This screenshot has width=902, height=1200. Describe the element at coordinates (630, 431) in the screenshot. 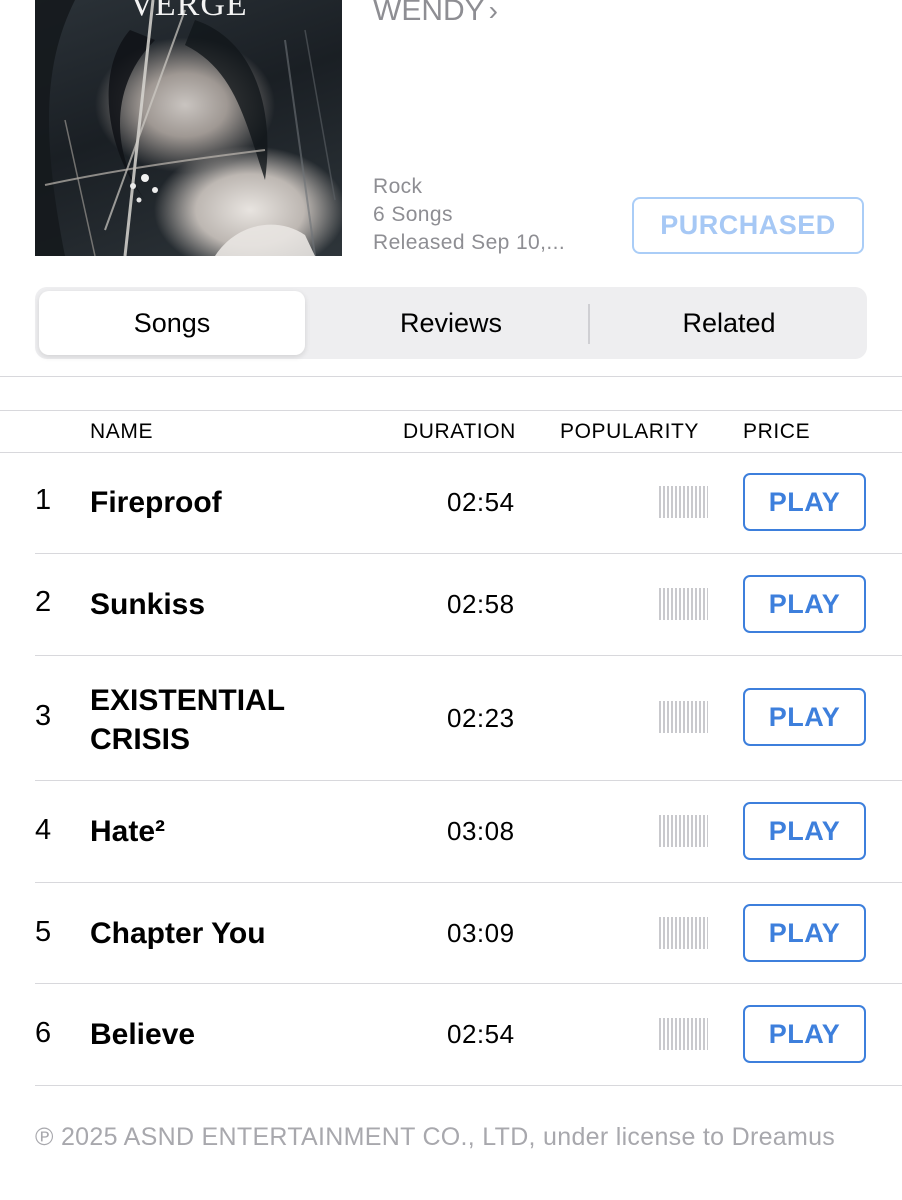

I see `column-header-popularity: POPULARITY` at that location.